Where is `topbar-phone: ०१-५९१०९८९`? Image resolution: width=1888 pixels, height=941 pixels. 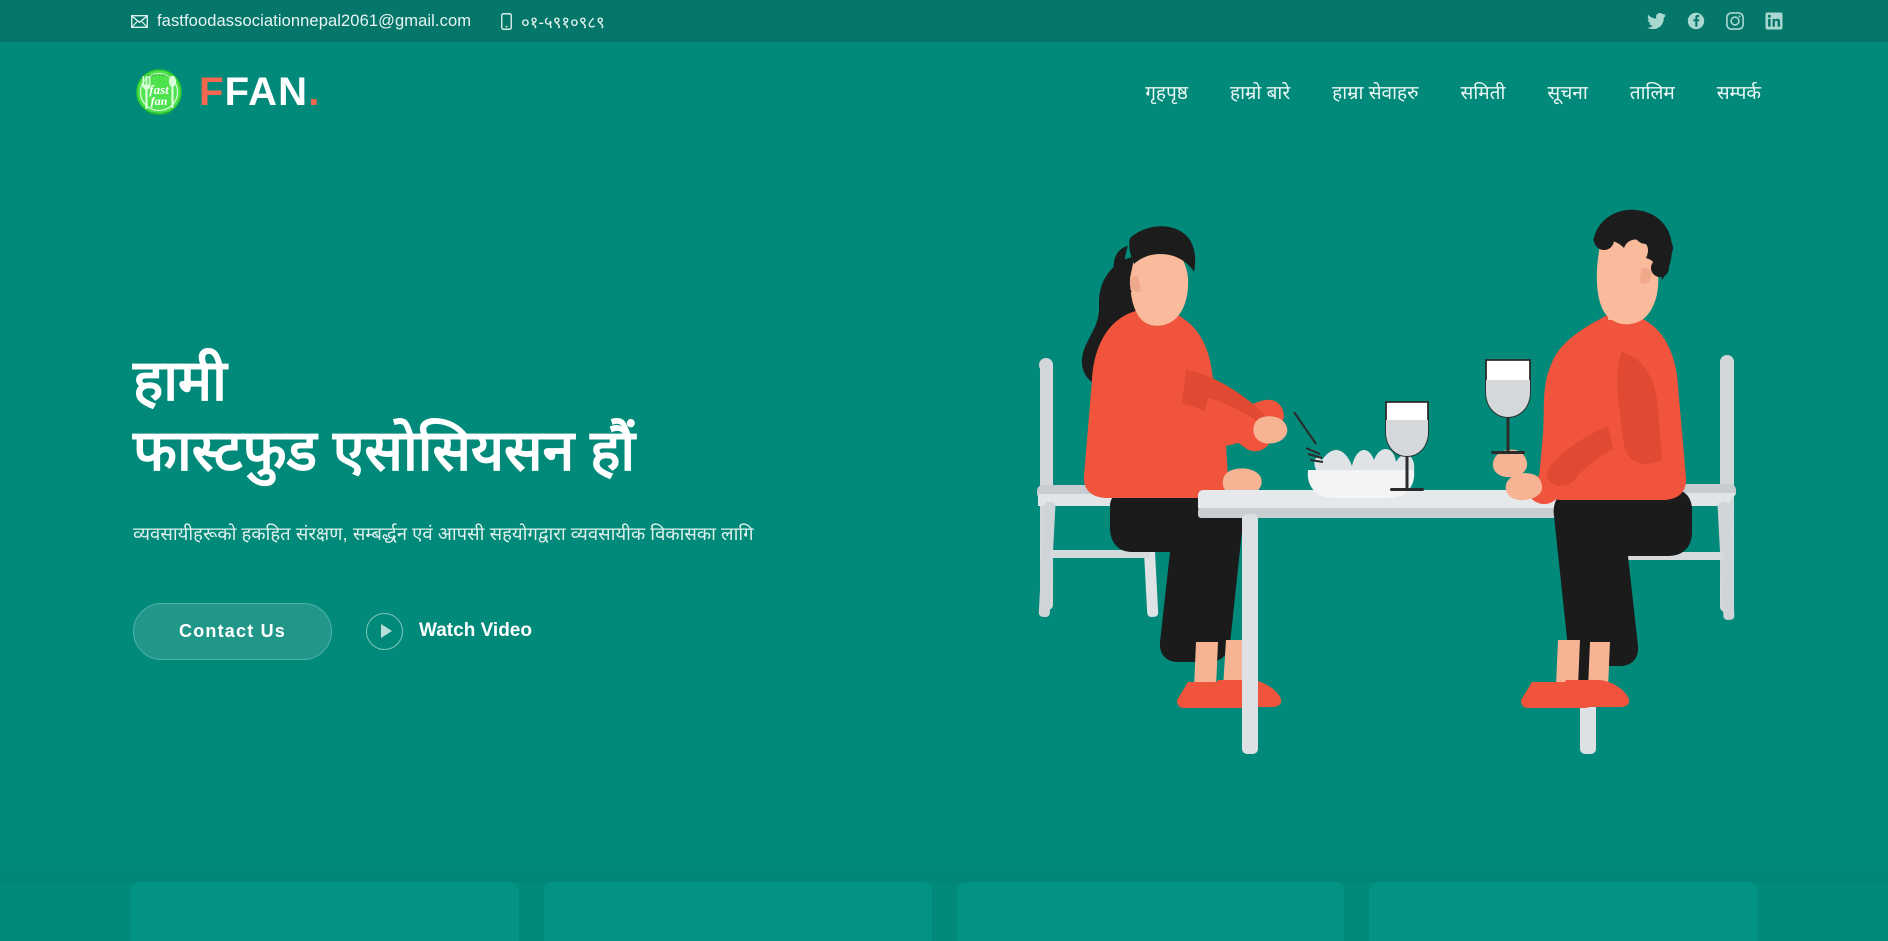 topbar-phone: ०१-५९१०९८९ is located at coordinates (553, 21).